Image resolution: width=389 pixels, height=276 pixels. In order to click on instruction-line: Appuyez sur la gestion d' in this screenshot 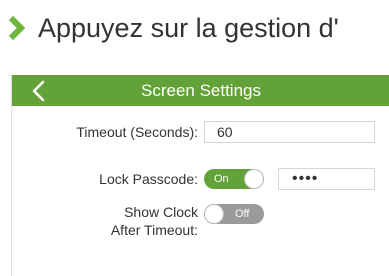, I will do `click(172, 28)`.